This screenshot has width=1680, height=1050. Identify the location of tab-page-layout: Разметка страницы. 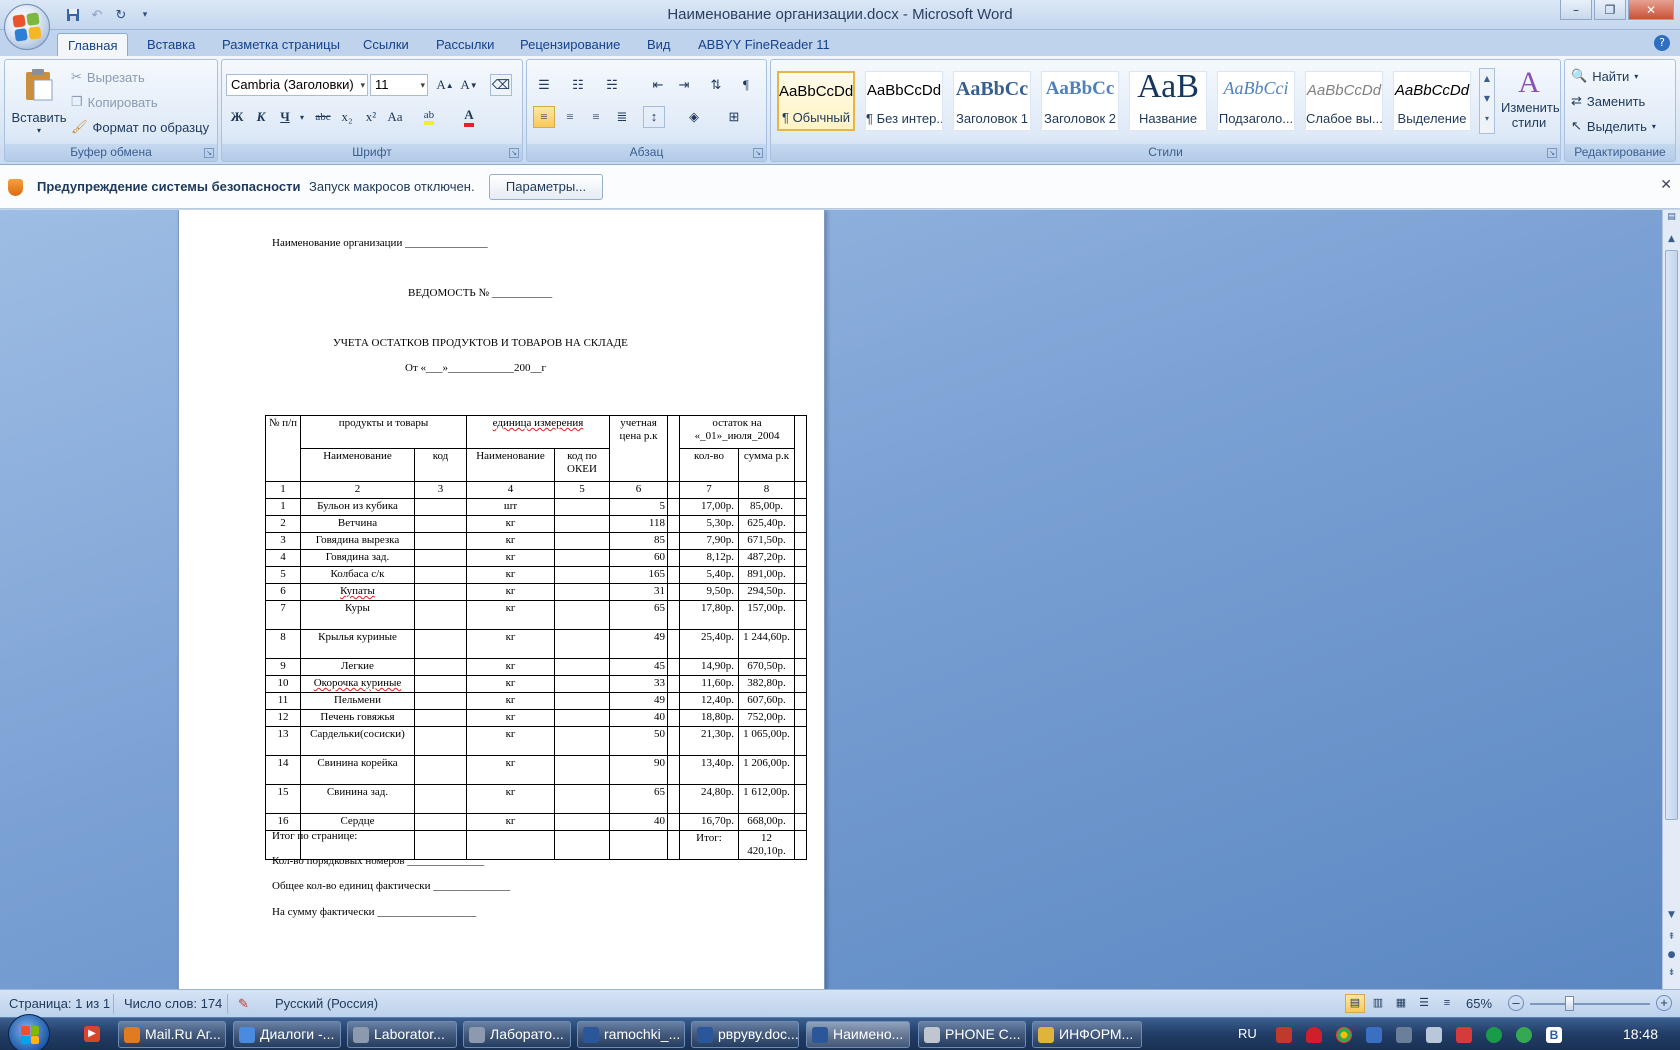
(281, 44).